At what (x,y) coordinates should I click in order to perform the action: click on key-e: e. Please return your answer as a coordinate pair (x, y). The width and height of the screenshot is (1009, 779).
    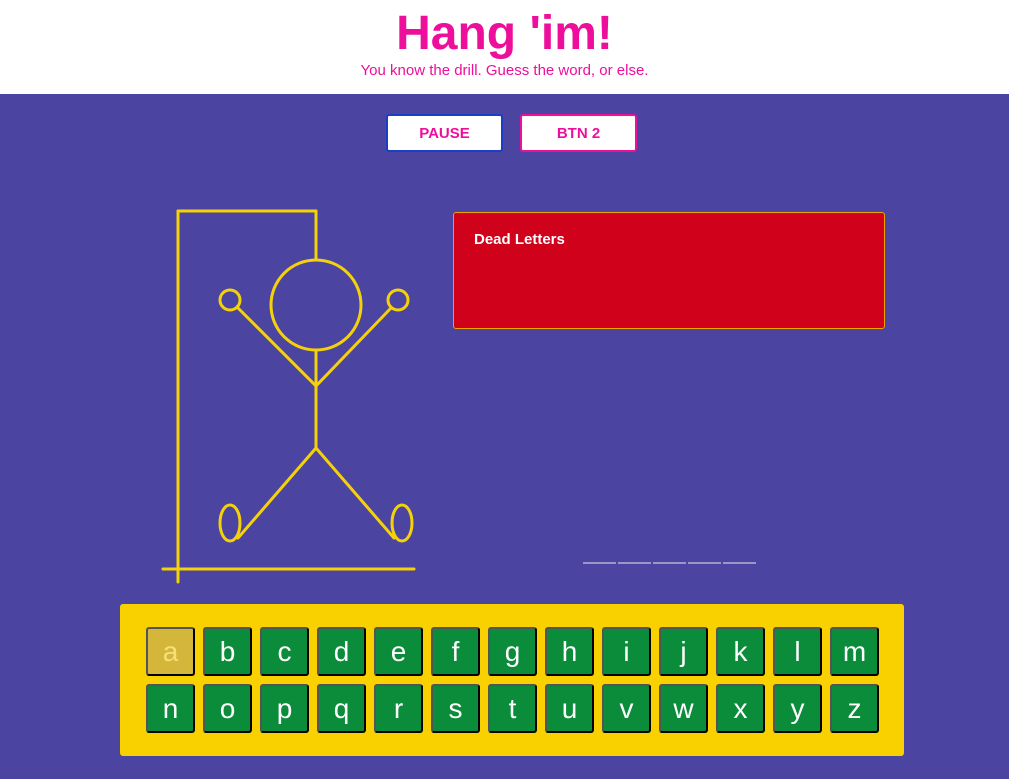
    Looking at the image, I should click on (398, 651).